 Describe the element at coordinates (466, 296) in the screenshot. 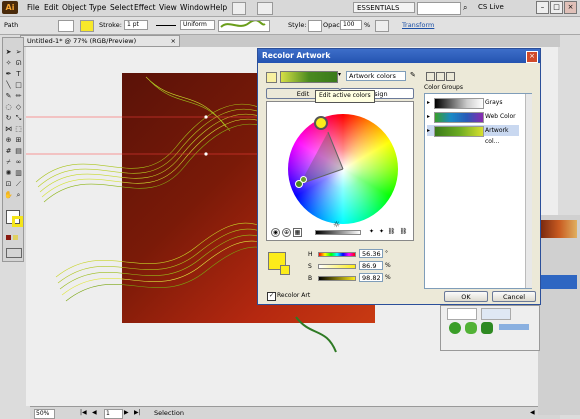

I see `ok-button: OK` at that location.